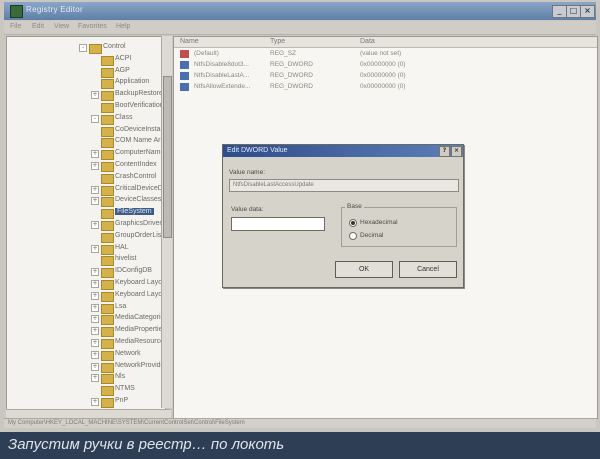 Image resolution: width=600 pixels, height=459 pixels. What do you see at coordinates (128, 60) in the screenshot?
I see `tree-item: ACPI` at bounding box center [128, 60].